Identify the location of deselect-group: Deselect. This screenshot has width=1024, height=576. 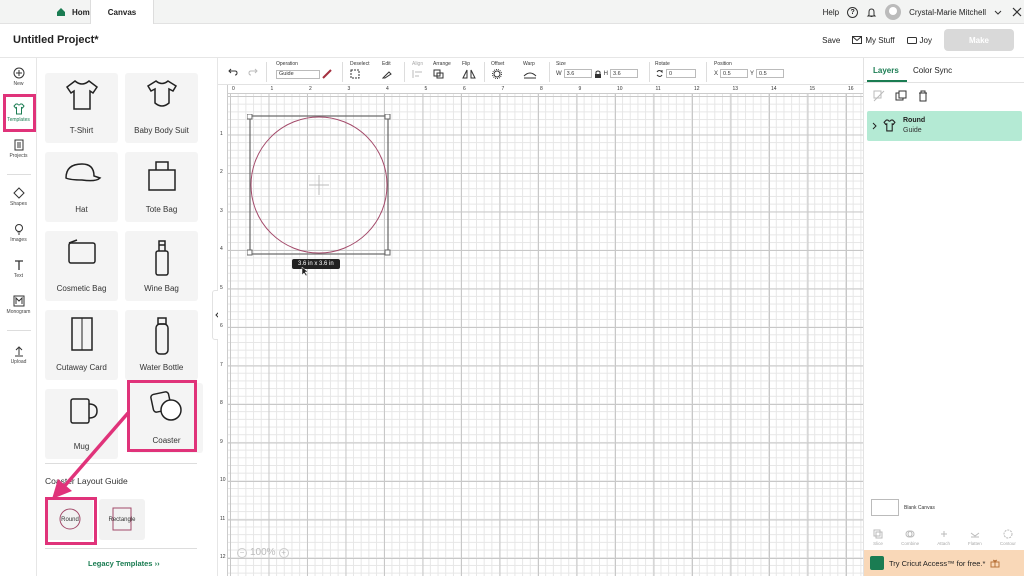
(359, 71).